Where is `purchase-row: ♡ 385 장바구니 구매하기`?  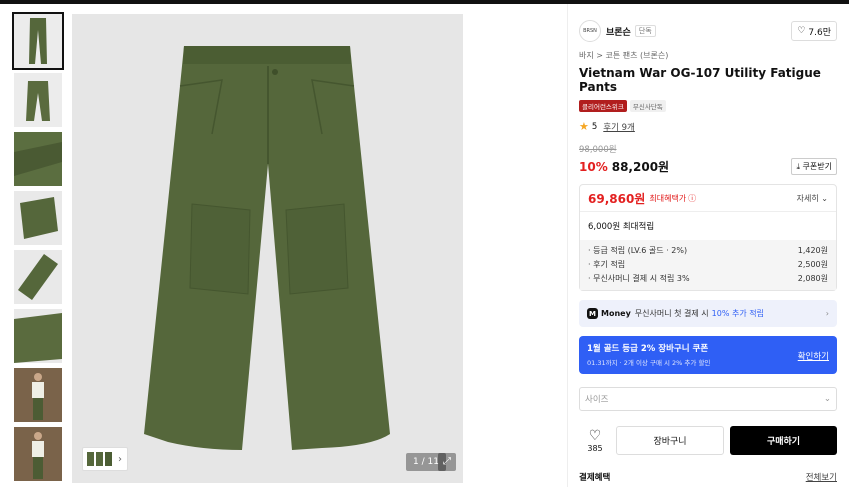 purchase-row: ♡ 385 장바구니 구매하기 is located at coordinates (708, 440).